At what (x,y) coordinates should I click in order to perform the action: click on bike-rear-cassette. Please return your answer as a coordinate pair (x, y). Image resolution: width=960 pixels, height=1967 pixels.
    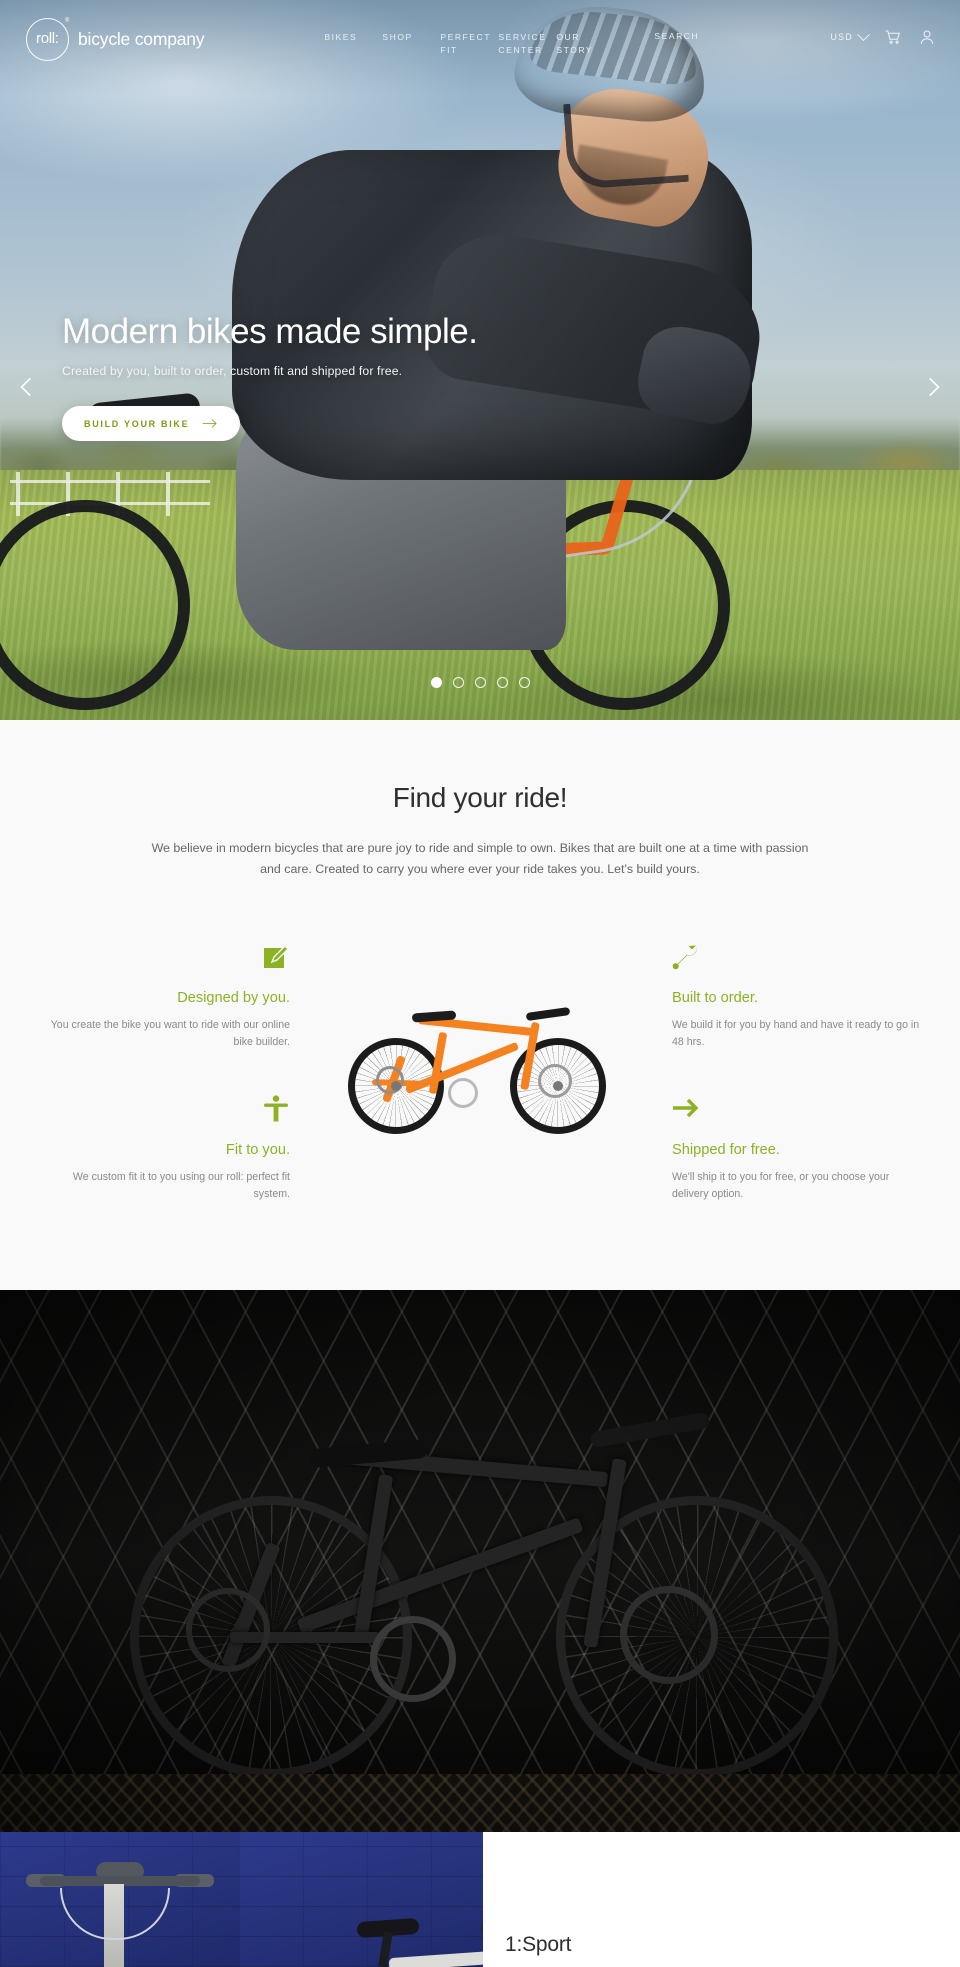
    Looking at the image, I should click on (390, 1080).